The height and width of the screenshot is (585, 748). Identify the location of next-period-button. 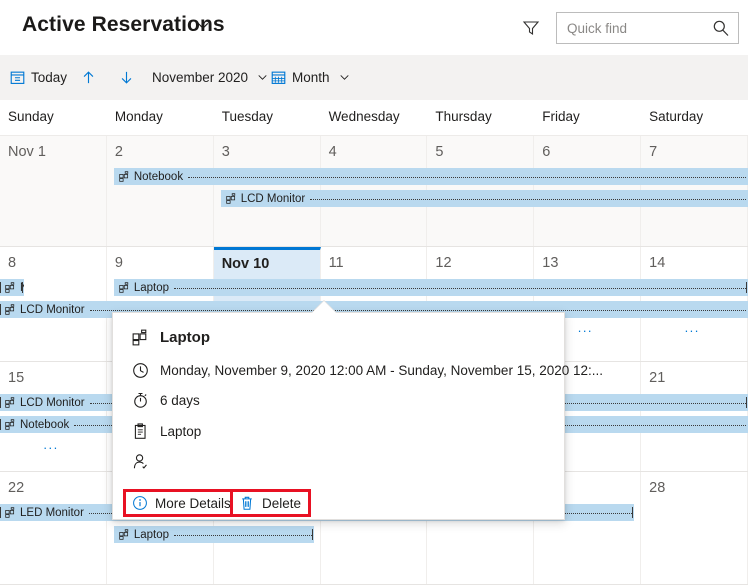
(126, 77).